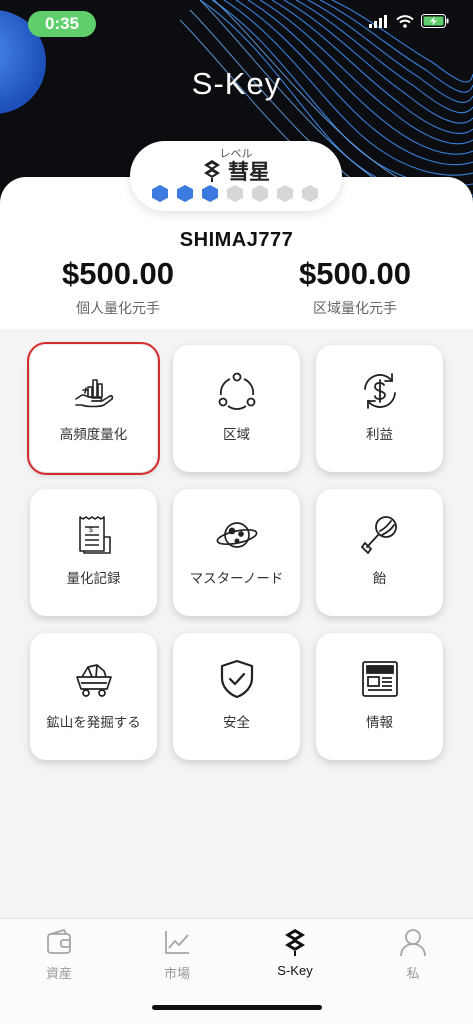  I want to click on tab-assets: 資産, so click(59, 954).